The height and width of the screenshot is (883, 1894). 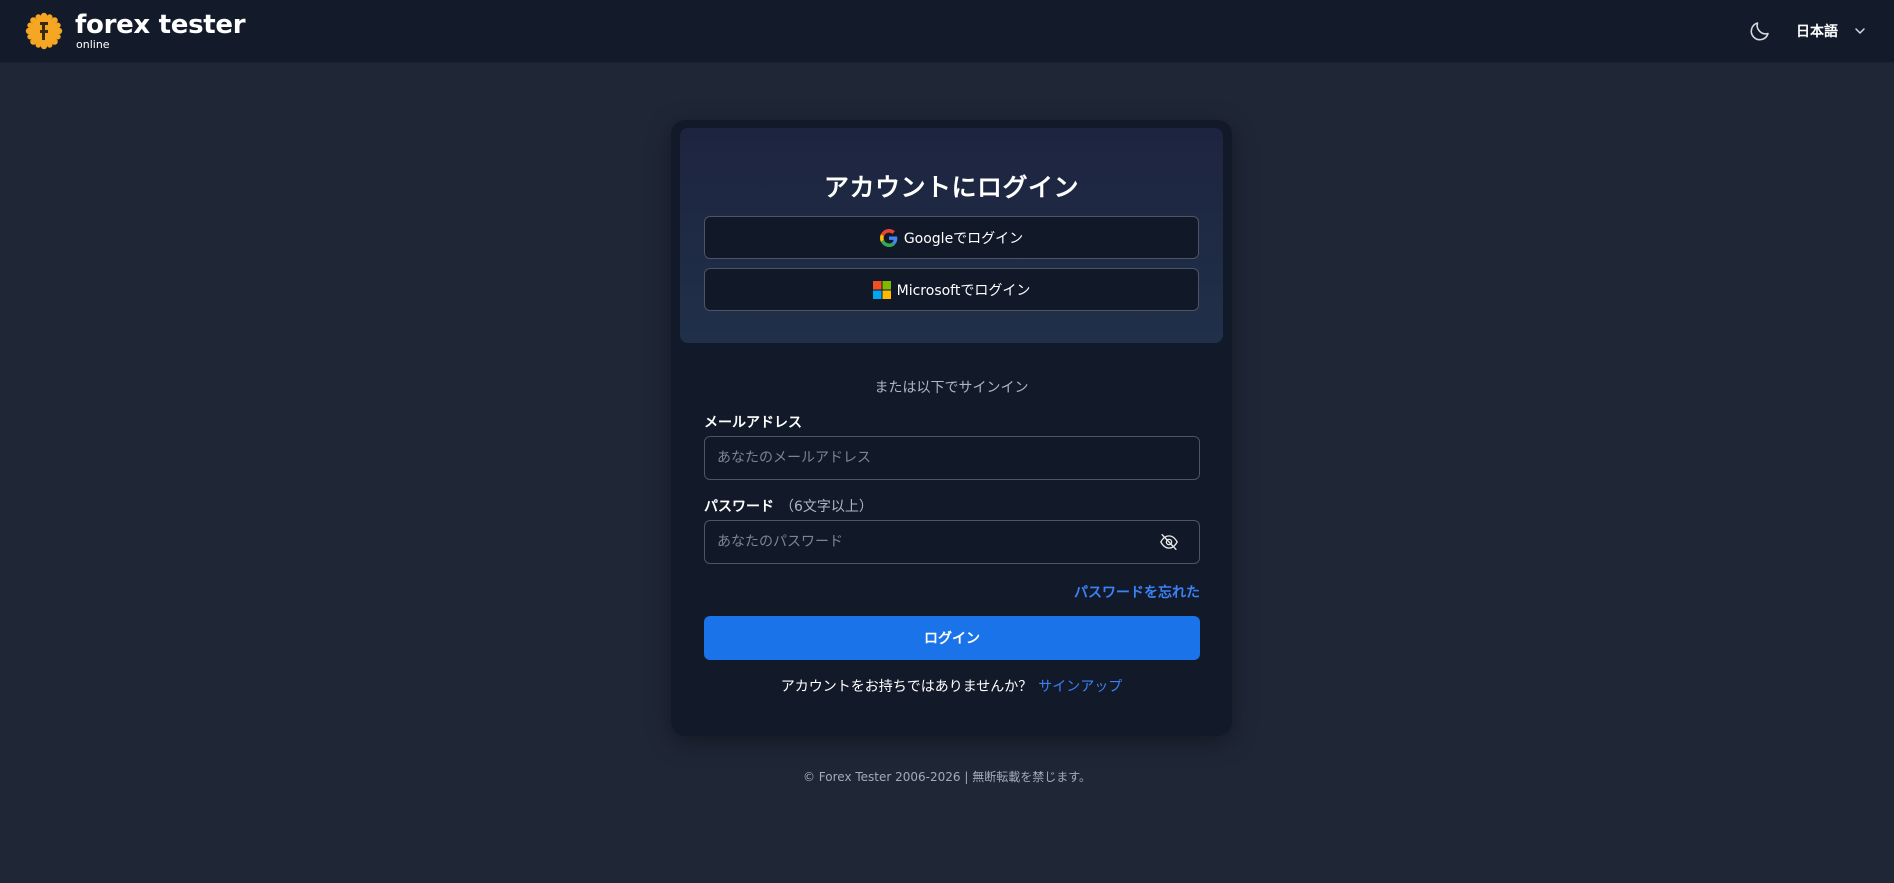 What do you see at coordinates (963, 290) in the screenshot?
I see `microsoft-login-label: Microsoftでログイン` at bounding box center [963, 290].